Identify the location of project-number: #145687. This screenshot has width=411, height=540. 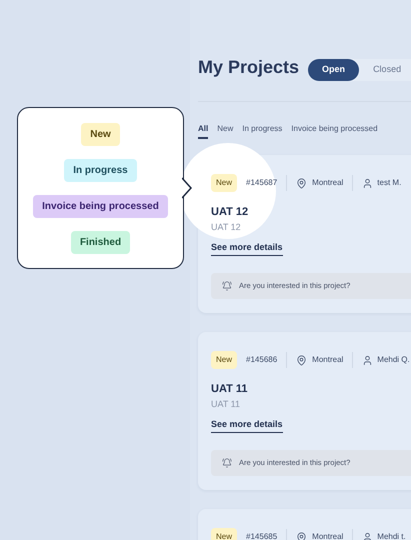
(262, 183).